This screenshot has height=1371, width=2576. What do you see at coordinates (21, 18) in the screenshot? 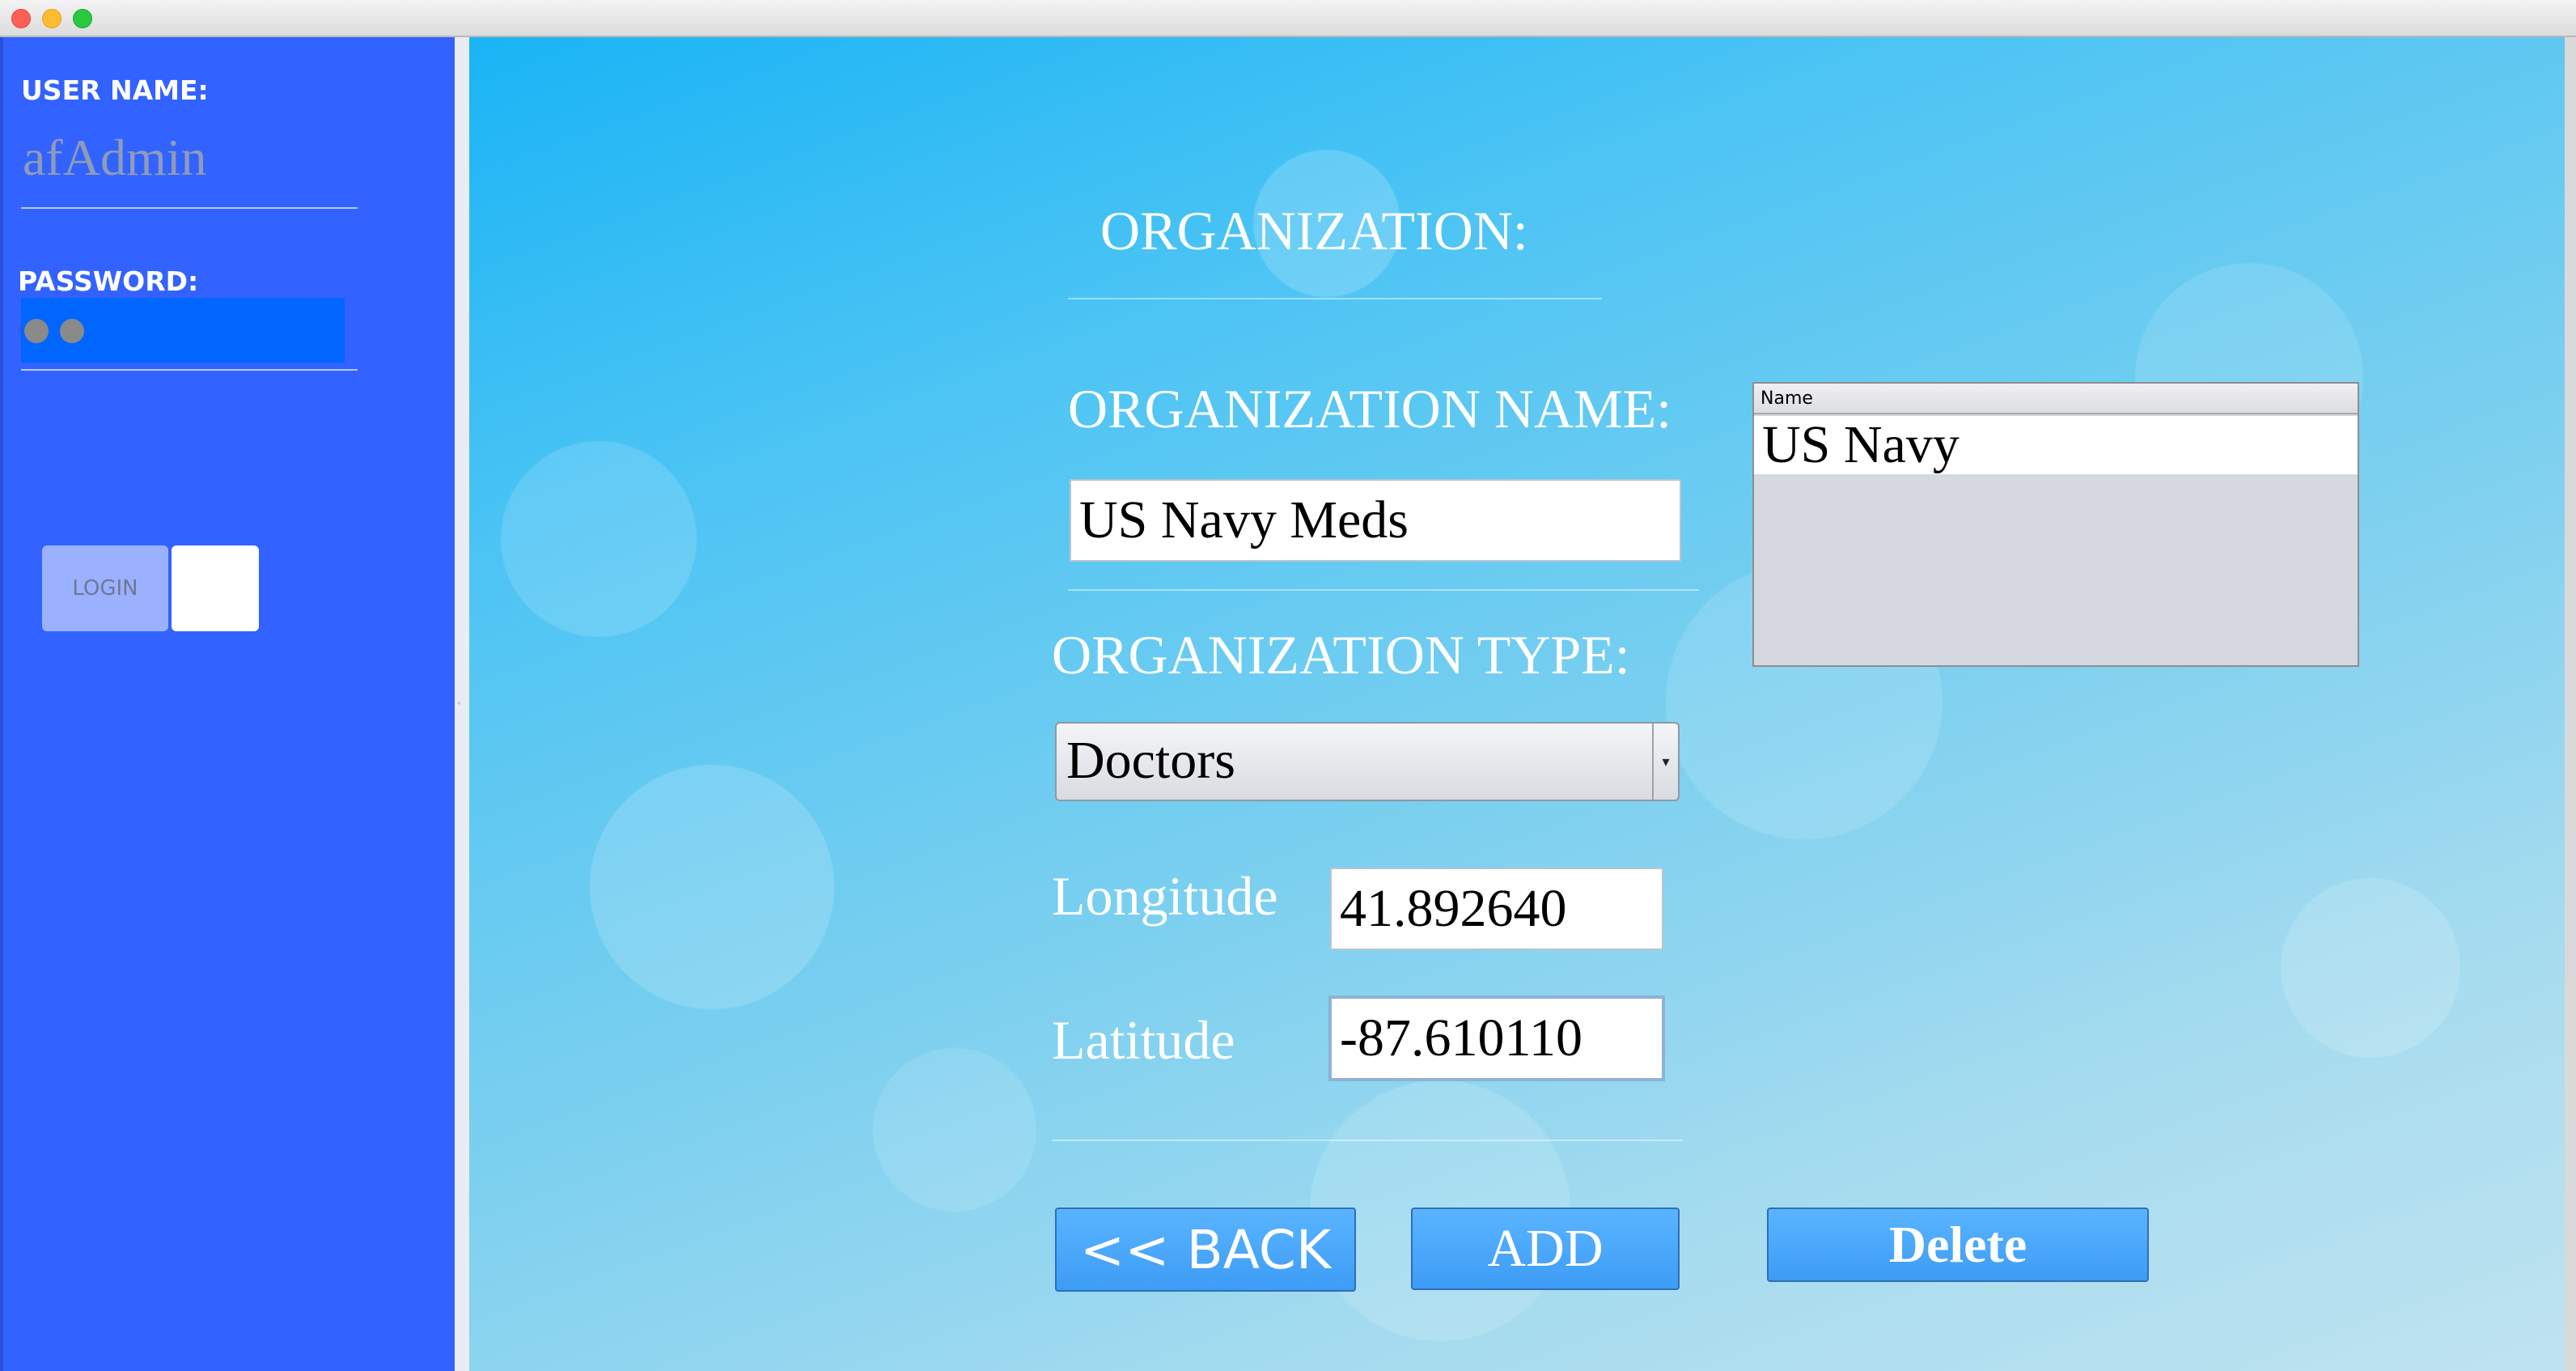
I see `close-window-icon` at bounding box center [21, 18].